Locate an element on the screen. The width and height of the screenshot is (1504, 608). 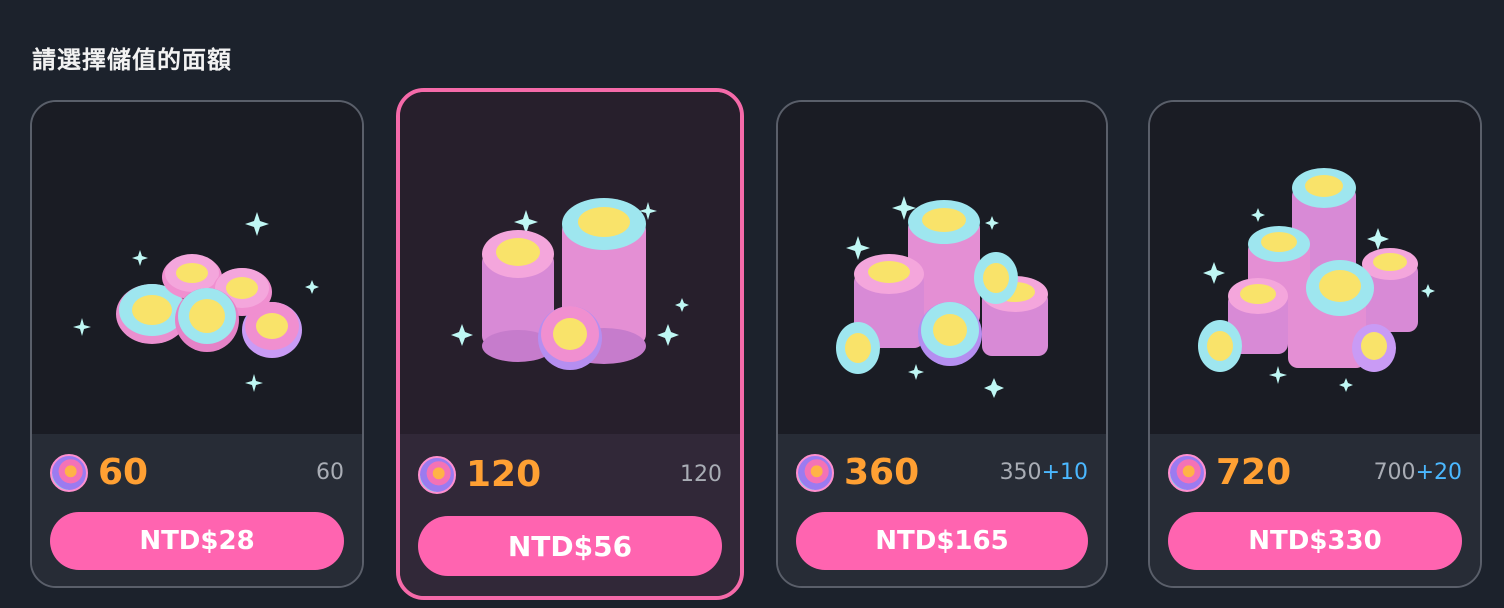
coin-stacks-large-icon is located at coordinates (942, 297).